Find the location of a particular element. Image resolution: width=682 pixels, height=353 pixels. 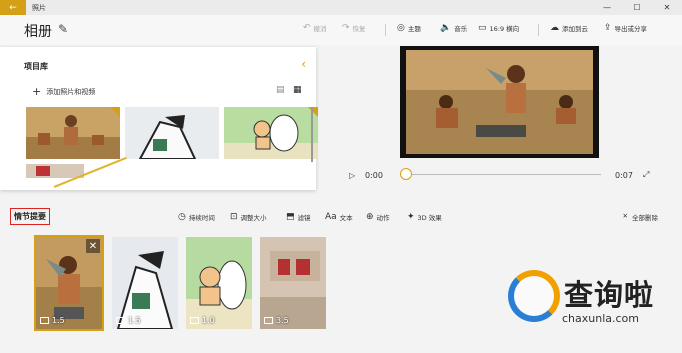

music-button: 🔈 音乐 is located at coordinates (453, 28).